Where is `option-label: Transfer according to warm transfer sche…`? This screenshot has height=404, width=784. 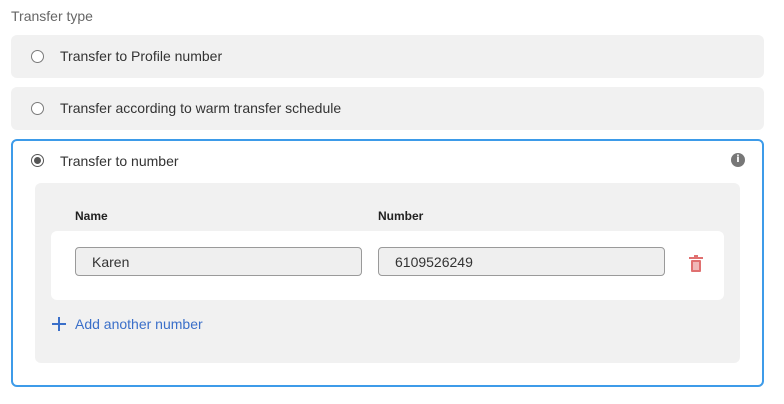
option-label: Transfer according to warm transfer sche… is located at coordinates (201, 108).